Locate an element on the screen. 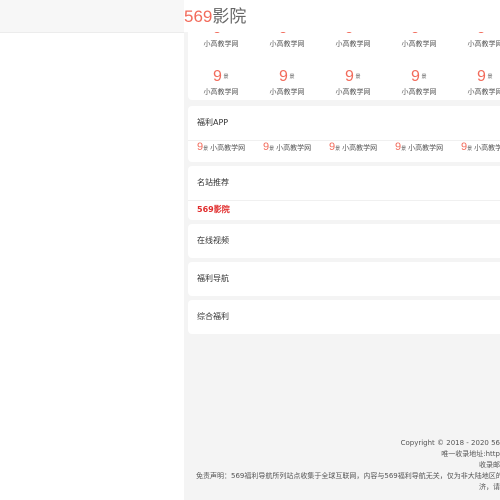 This screenshot has width=500, height=500. recommended-card: 名站推荐 569影院 is located at coordinates (344, 193).